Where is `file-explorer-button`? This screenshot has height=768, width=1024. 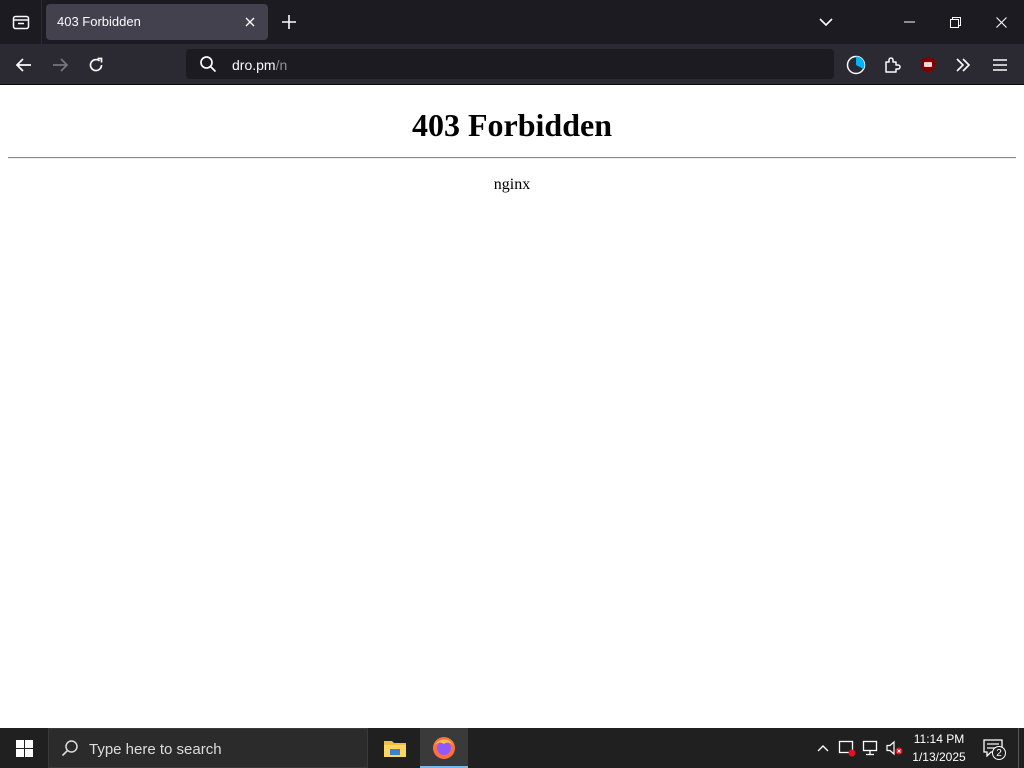
file-explorer-button is located at coordinates (395, 748).